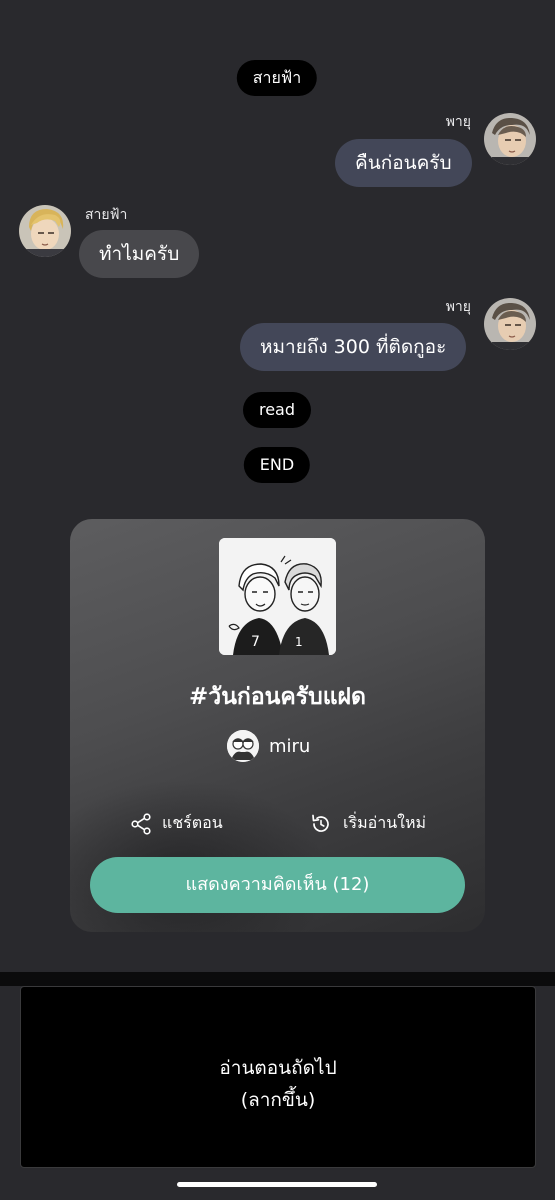 The width and height of the screenshot is (555, 1200). Describe the element at coordinates (139, 254) in the screenshot. I see `message-bubble-2: ทำไมครับ` at that location.